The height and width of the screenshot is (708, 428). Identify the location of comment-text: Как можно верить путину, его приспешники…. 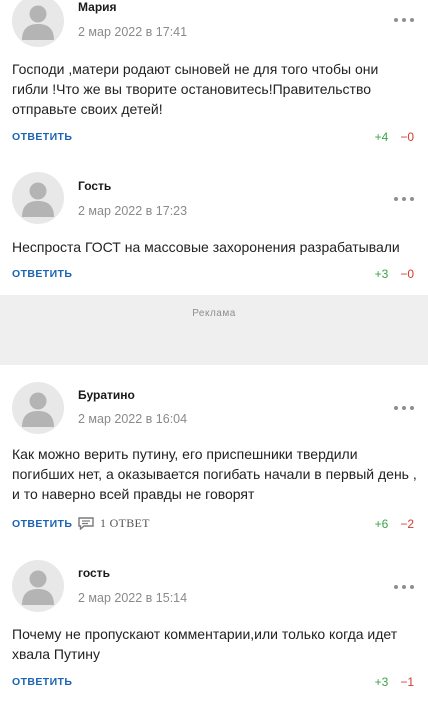
(214, 474).